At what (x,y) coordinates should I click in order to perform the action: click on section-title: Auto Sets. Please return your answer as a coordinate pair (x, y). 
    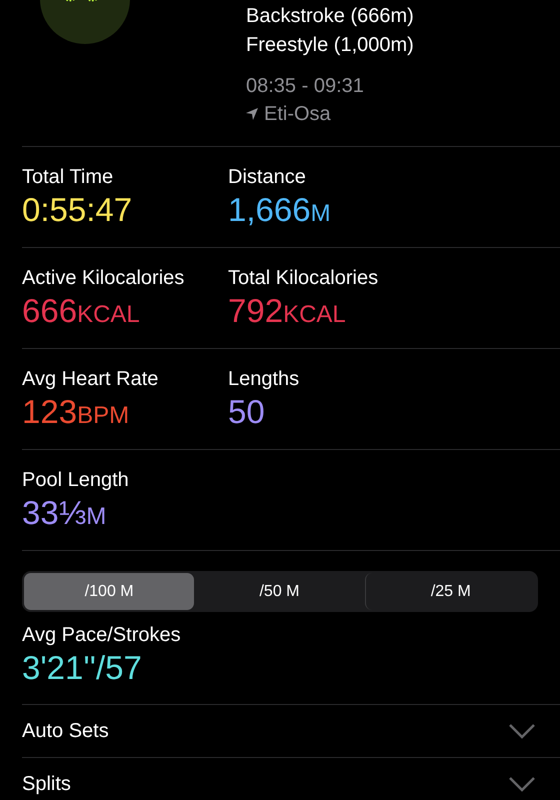
    Looking at the image, I should click on (65, 731).